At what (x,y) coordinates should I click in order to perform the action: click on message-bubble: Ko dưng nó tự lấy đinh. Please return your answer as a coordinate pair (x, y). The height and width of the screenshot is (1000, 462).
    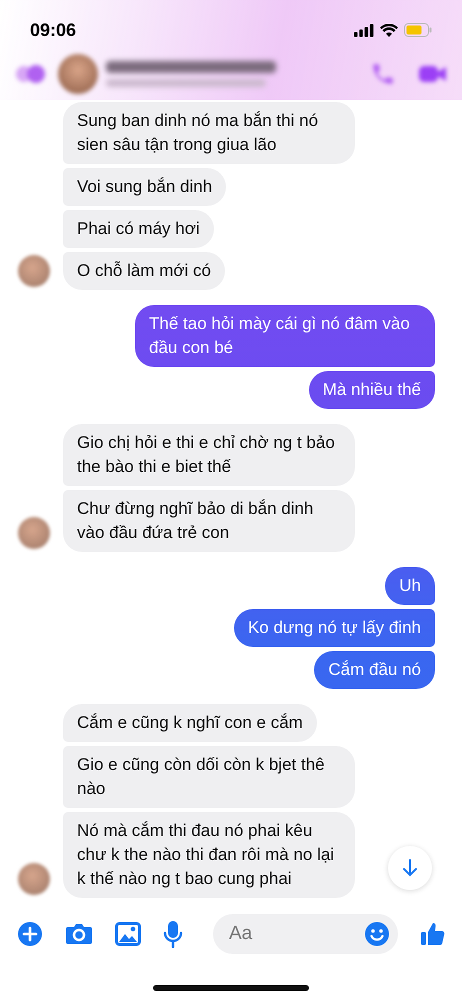
    Looking at the image, I should click on (334, 628).